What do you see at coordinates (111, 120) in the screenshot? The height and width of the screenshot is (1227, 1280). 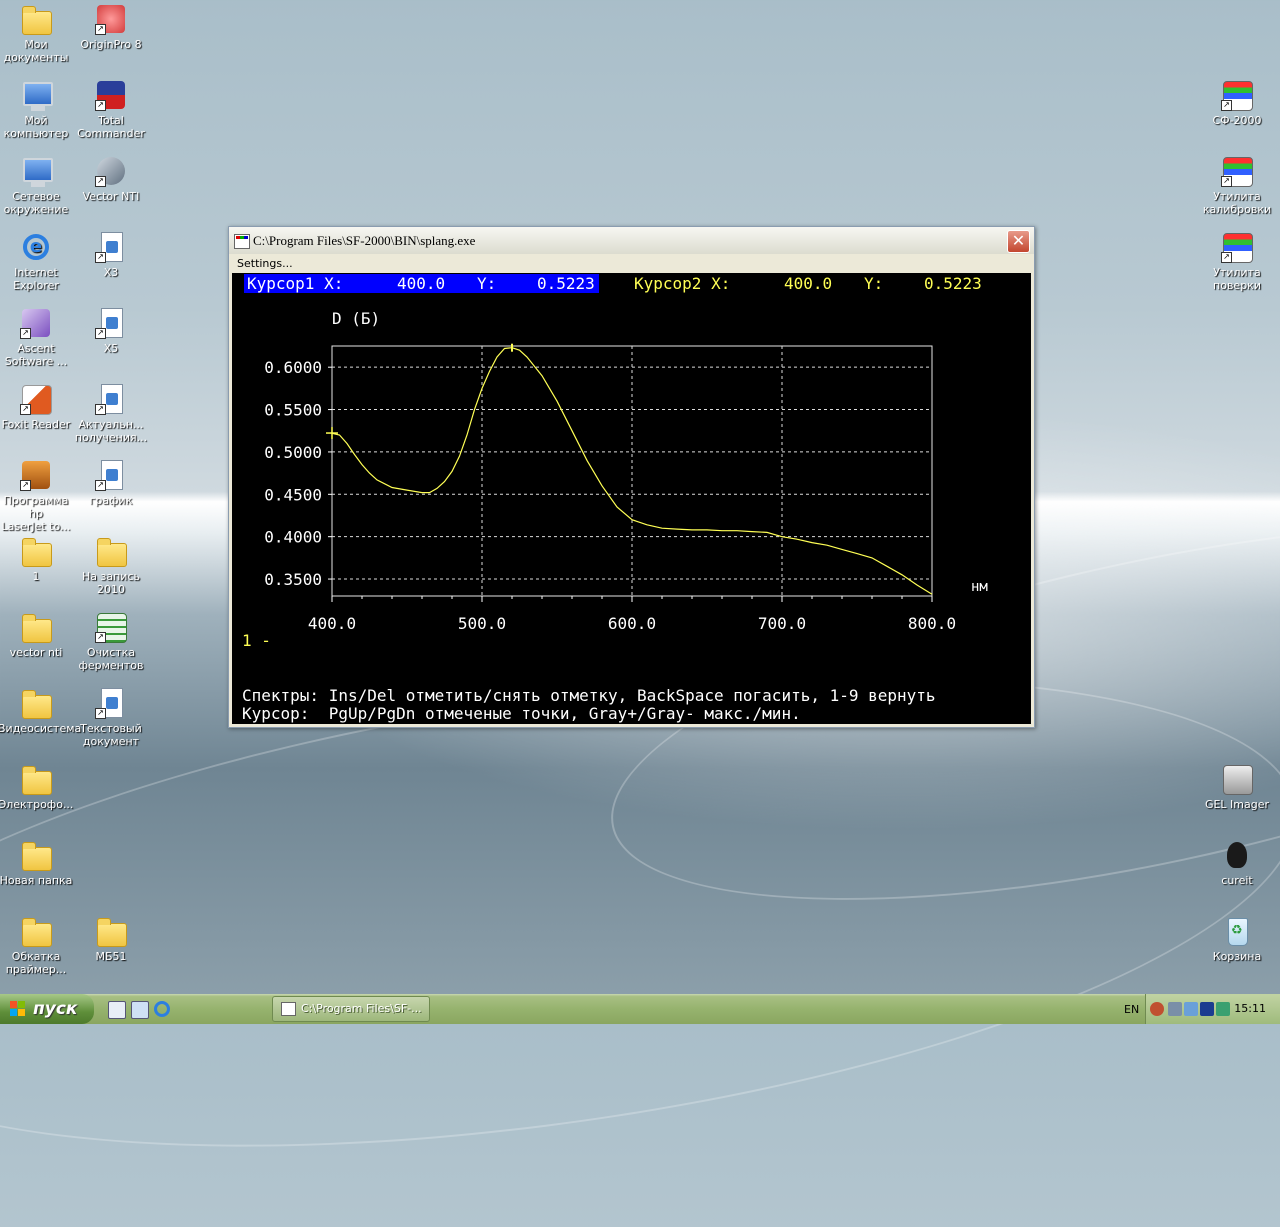 I see `desktop-icon-label: Total` at bounding box center [111, 120].